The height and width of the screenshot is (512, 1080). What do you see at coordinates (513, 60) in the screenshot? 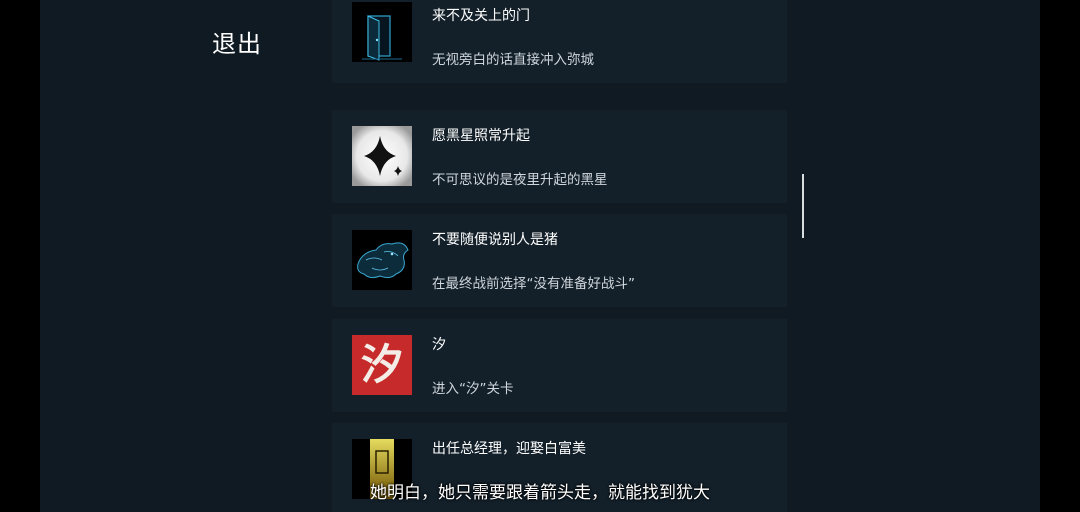
I see `achievement-description: 无视旁白的话直接冲入弥城` at bounding box center [513, 60].